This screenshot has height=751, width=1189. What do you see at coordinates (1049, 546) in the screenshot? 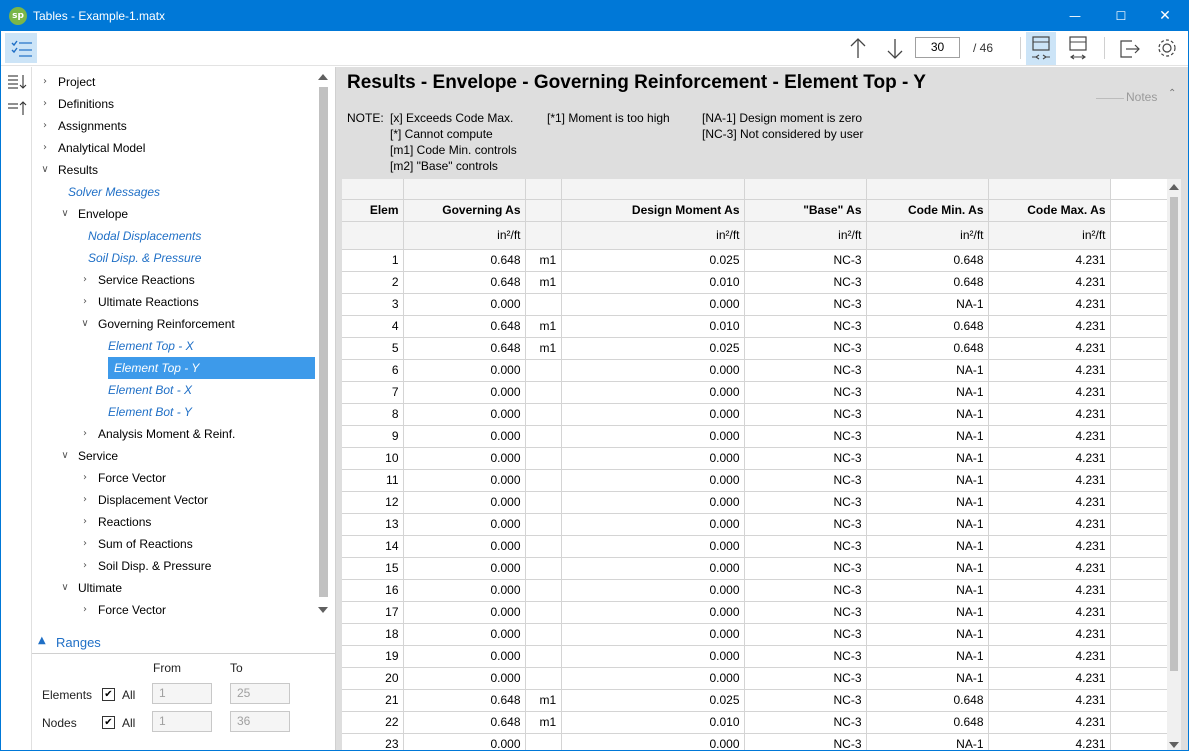
I see `table-cell: 4.231` at bounding box center [1049, 546].